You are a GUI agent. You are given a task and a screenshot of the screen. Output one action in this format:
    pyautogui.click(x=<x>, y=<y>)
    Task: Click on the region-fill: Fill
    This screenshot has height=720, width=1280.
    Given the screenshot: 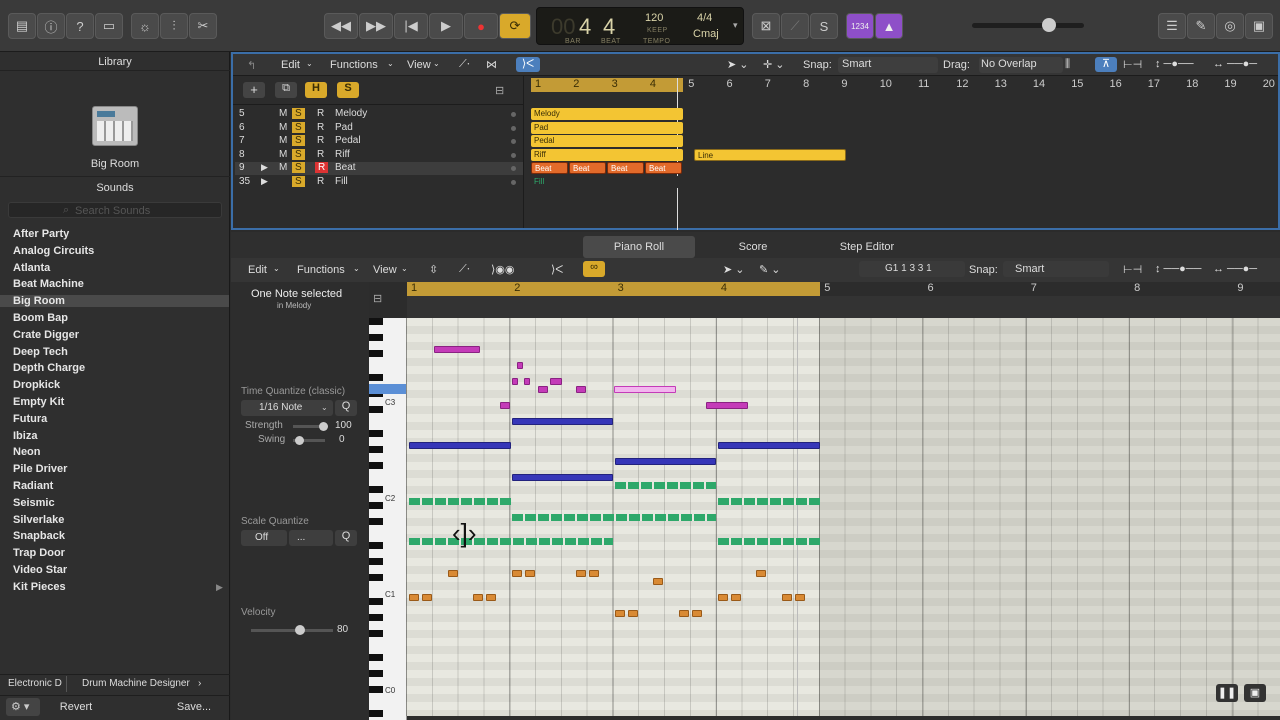 What is the action you would take?
    pyautogui.click(x=607, y=182)
    